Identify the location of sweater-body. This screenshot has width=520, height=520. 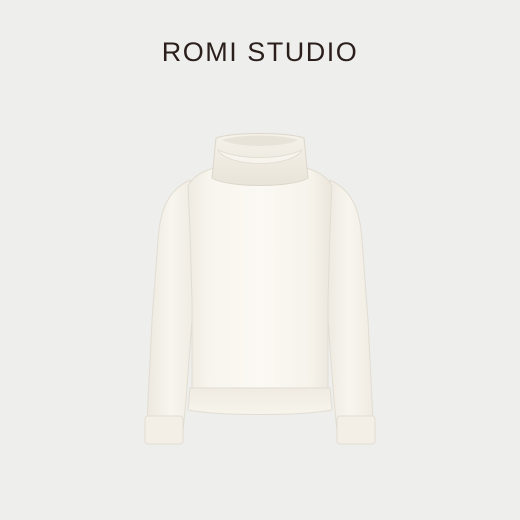
(260, 280).